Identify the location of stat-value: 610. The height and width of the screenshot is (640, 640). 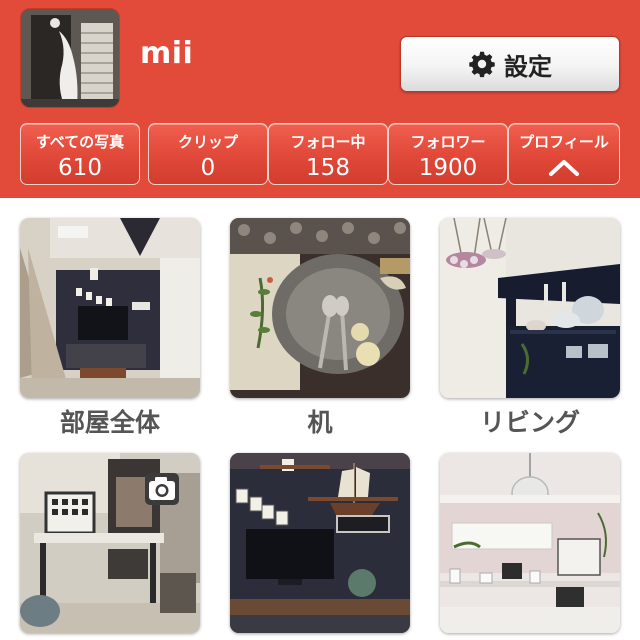
(80, 168).